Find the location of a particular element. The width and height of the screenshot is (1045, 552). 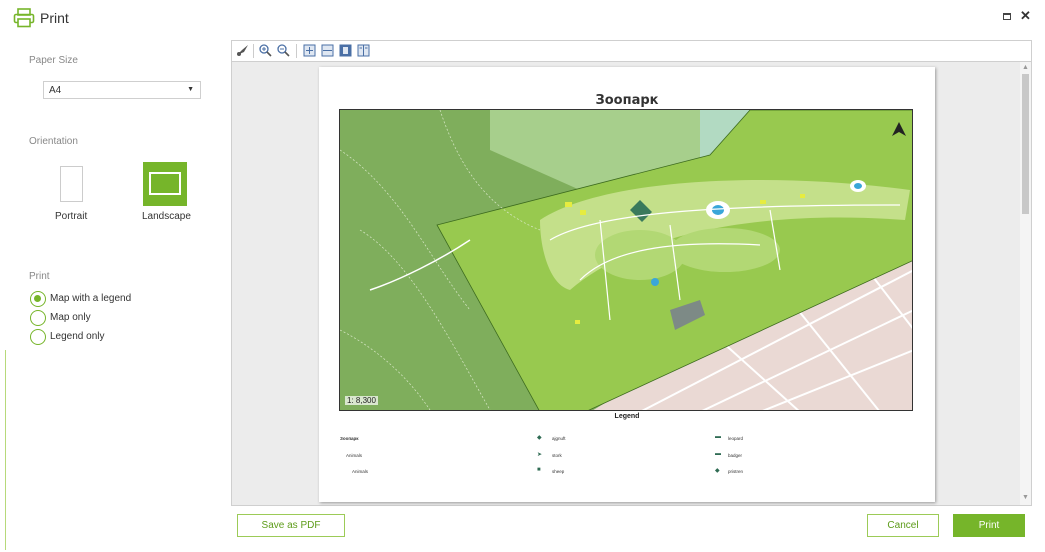

landscape-page-icon is located at coordinates (165, 183).